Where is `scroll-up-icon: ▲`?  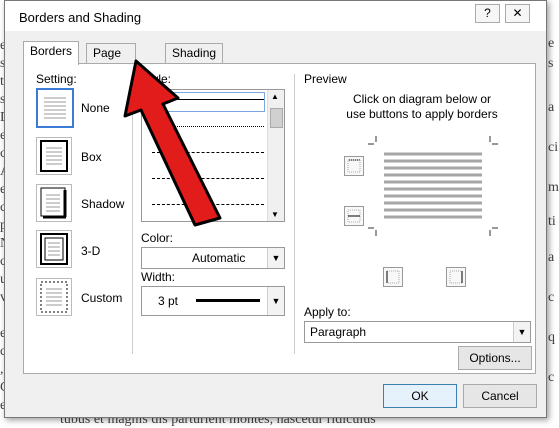
scroll-up-icon: ▲ is located at coordinates (275, 96).